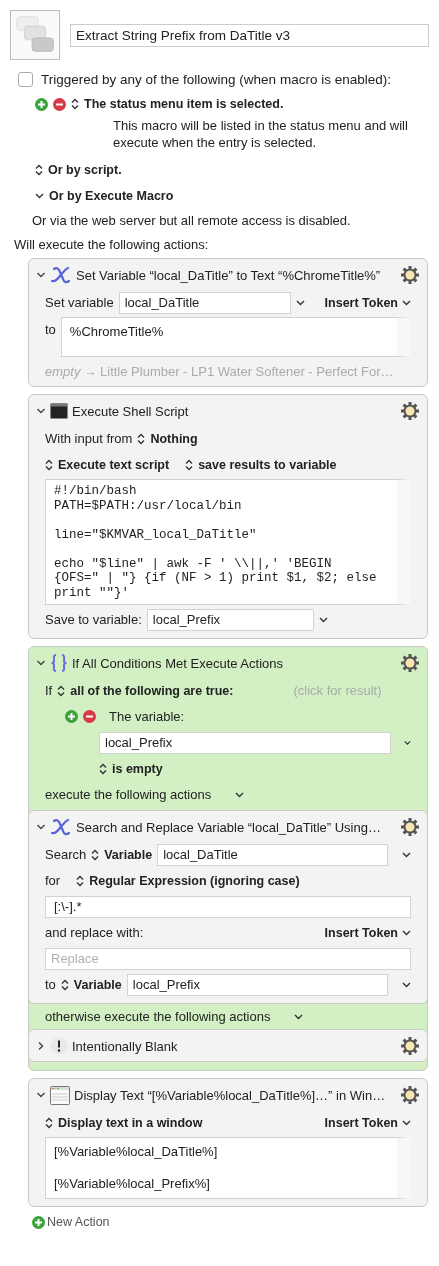  What do you see at coordinates (228, 906) in the screenshot?
I see `pattern-field: [:\-].*` at bounding box center [228, 906].